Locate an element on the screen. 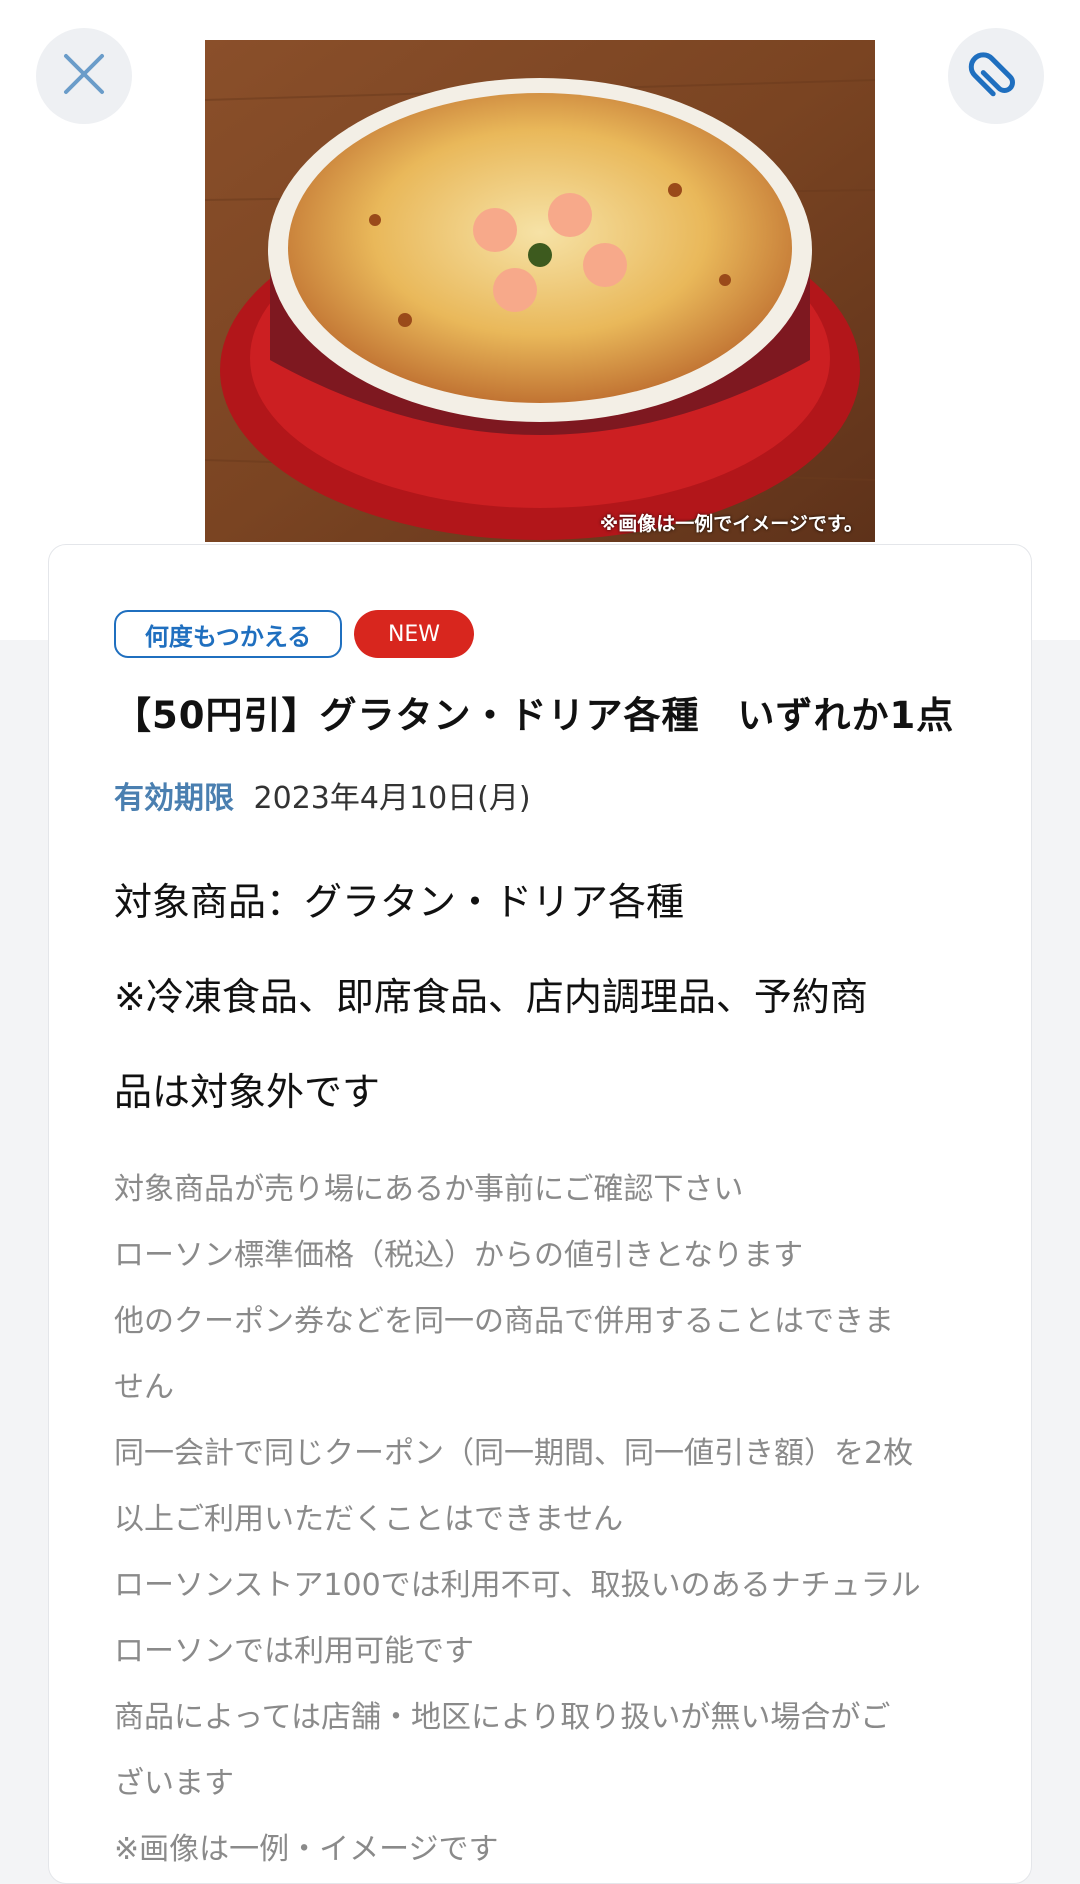 The width and height of the screenshot is (1080, 1884). close-icon is located at coordinates (84, 76).